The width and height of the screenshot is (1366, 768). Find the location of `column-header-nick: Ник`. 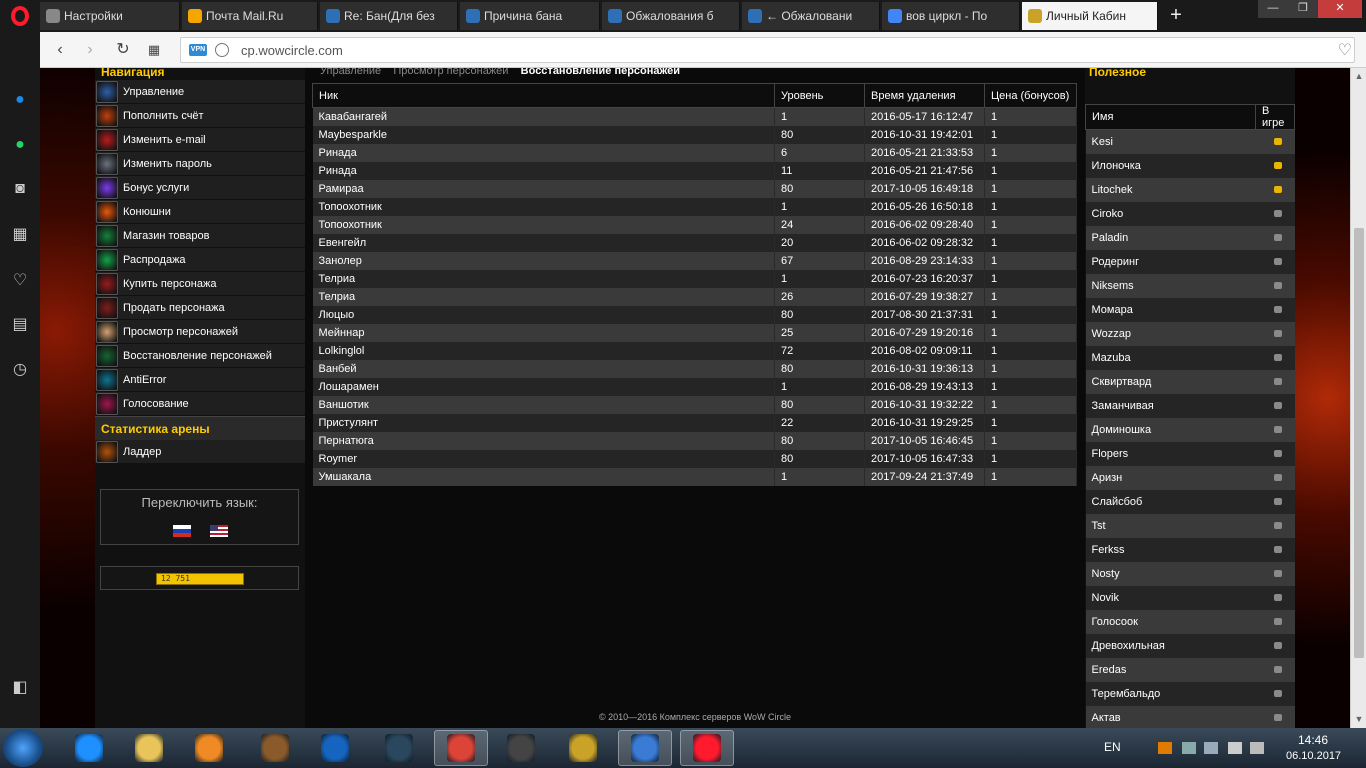

column-header-nick: Ник is located at coordinates (543, 95).